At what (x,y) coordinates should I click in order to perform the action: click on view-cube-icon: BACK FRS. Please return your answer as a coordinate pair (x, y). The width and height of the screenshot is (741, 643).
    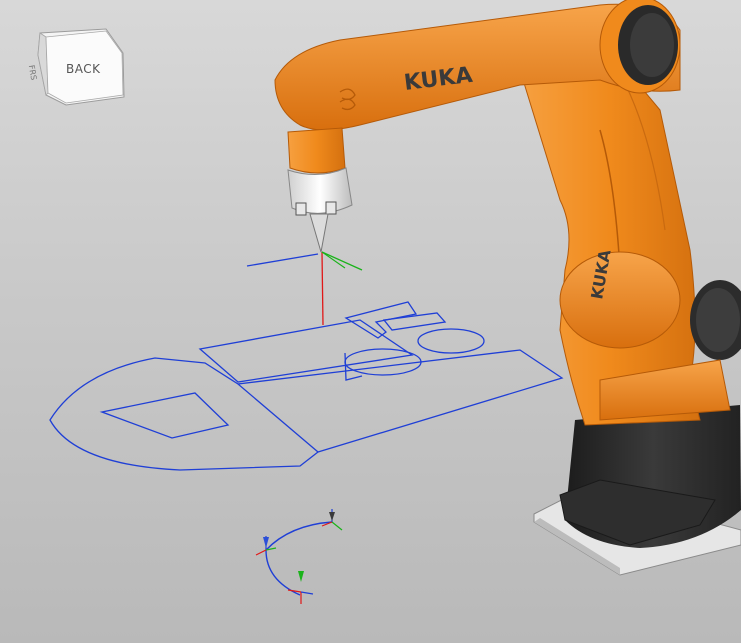
    Looking at the image, I should click on (77, 67).